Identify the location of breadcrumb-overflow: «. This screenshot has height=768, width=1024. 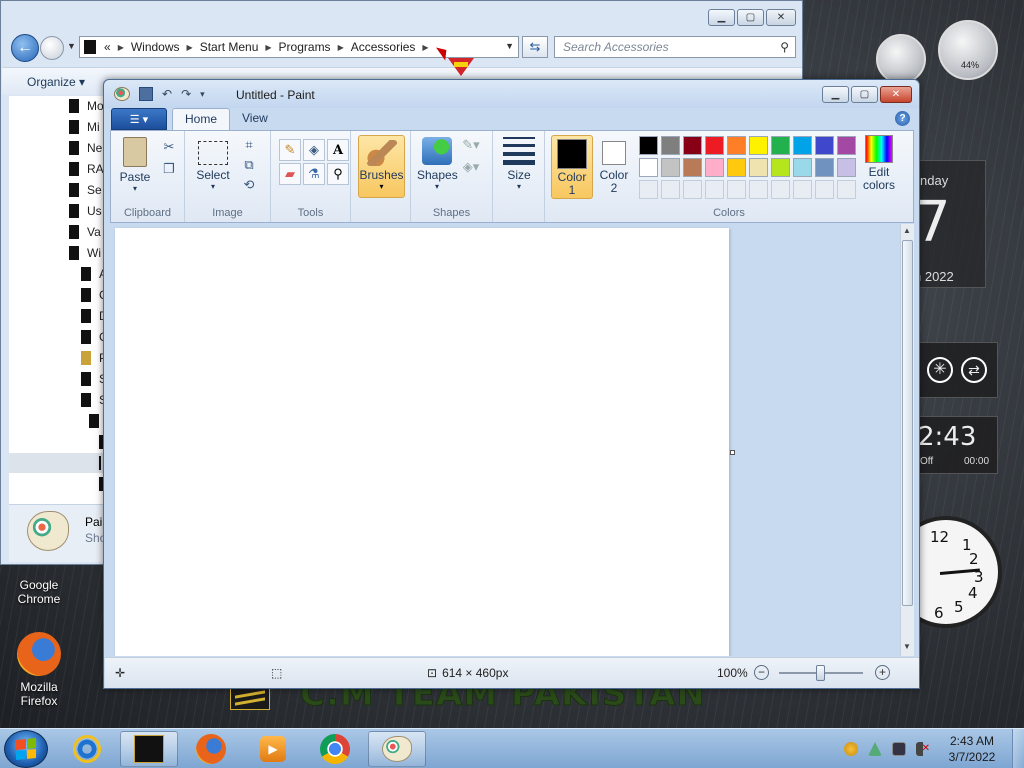
(107, 47).